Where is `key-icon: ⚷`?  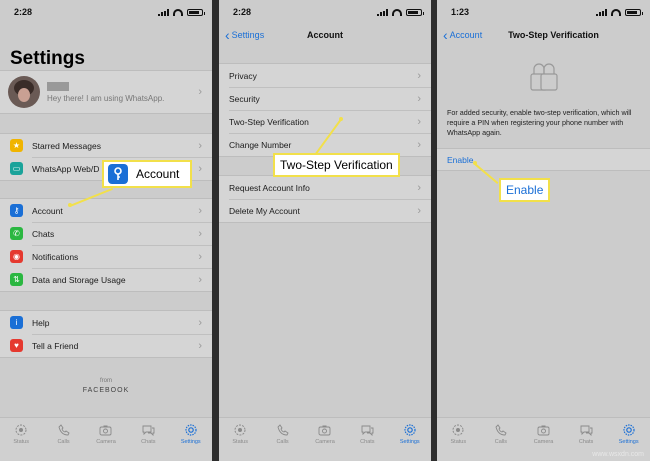
key-icon: ⚷ is located at coordinates (16, 210).